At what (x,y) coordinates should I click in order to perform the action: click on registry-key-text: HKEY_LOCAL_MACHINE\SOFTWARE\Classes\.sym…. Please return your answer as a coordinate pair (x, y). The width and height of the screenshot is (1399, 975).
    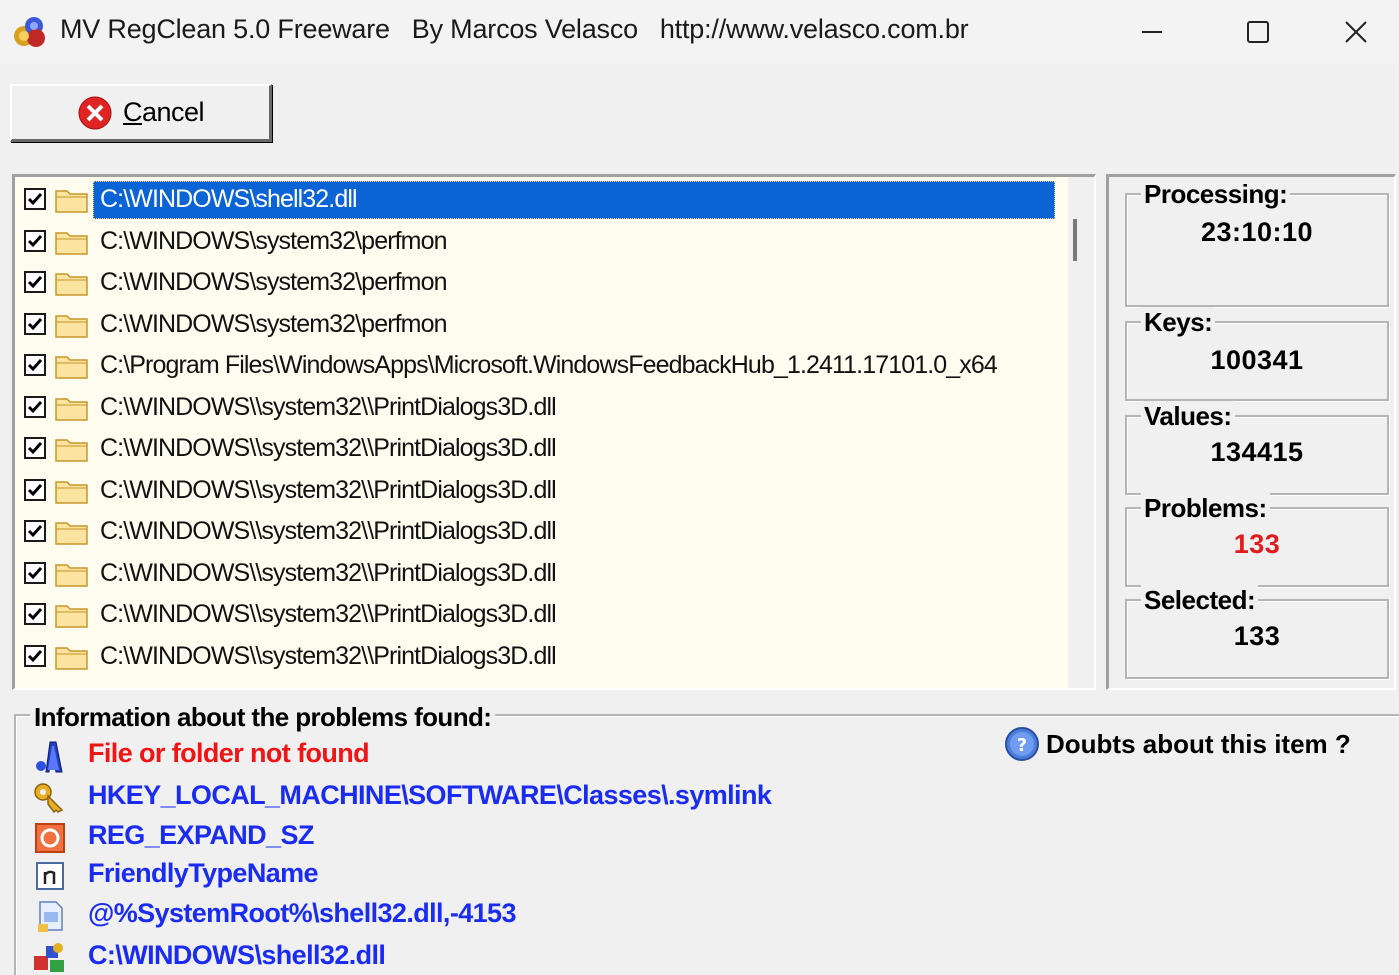
    Looking at the image, I should click on (430, 795).